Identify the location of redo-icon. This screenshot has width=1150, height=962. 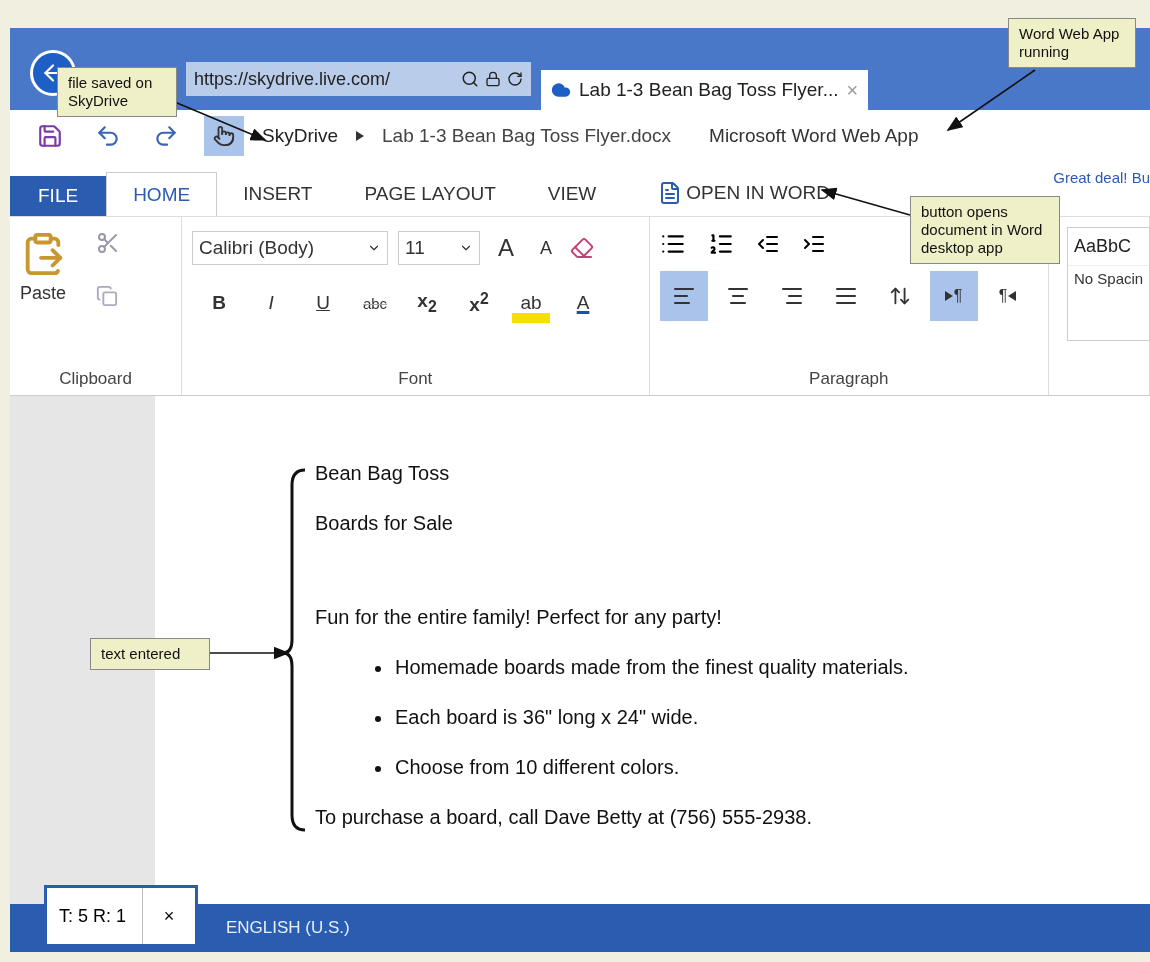
(166, 136).